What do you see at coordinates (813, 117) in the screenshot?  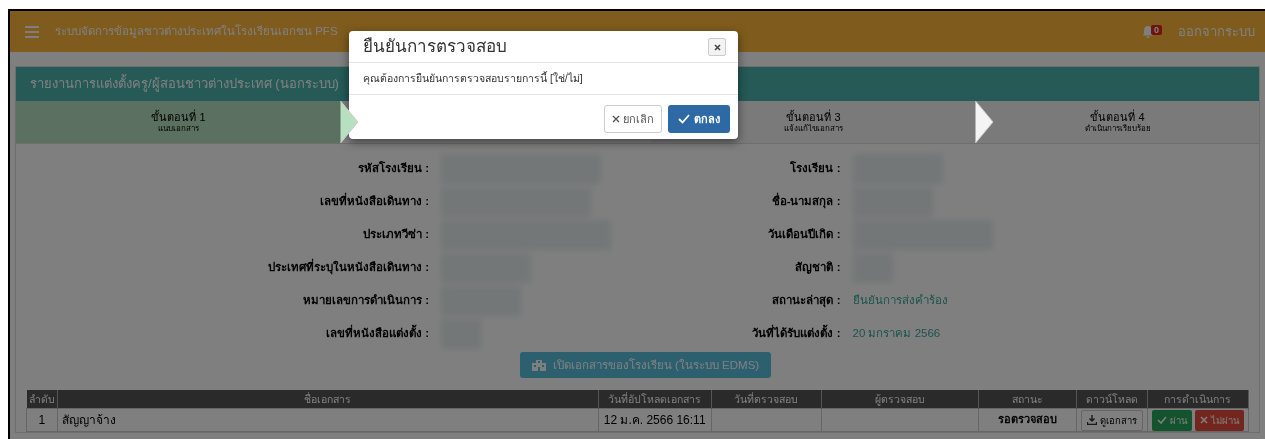 I see `step-title: ขั้นตอนที่ 3` at bounding box center [813, 117].